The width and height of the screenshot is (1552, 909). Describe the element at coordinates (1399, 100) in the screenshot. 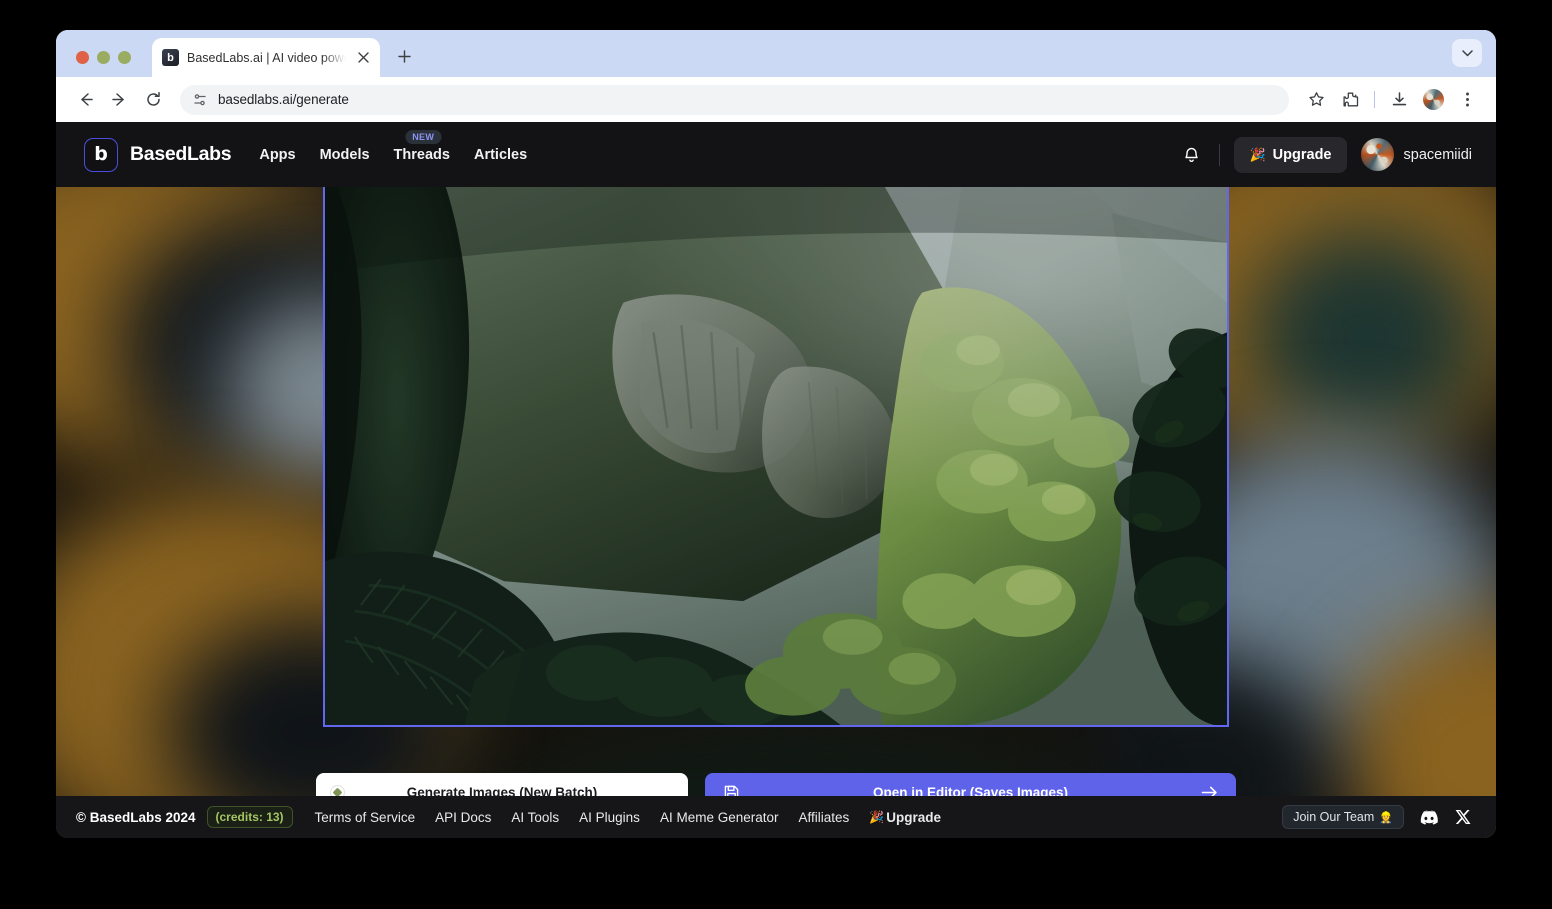

I see `download-icon` at that location.